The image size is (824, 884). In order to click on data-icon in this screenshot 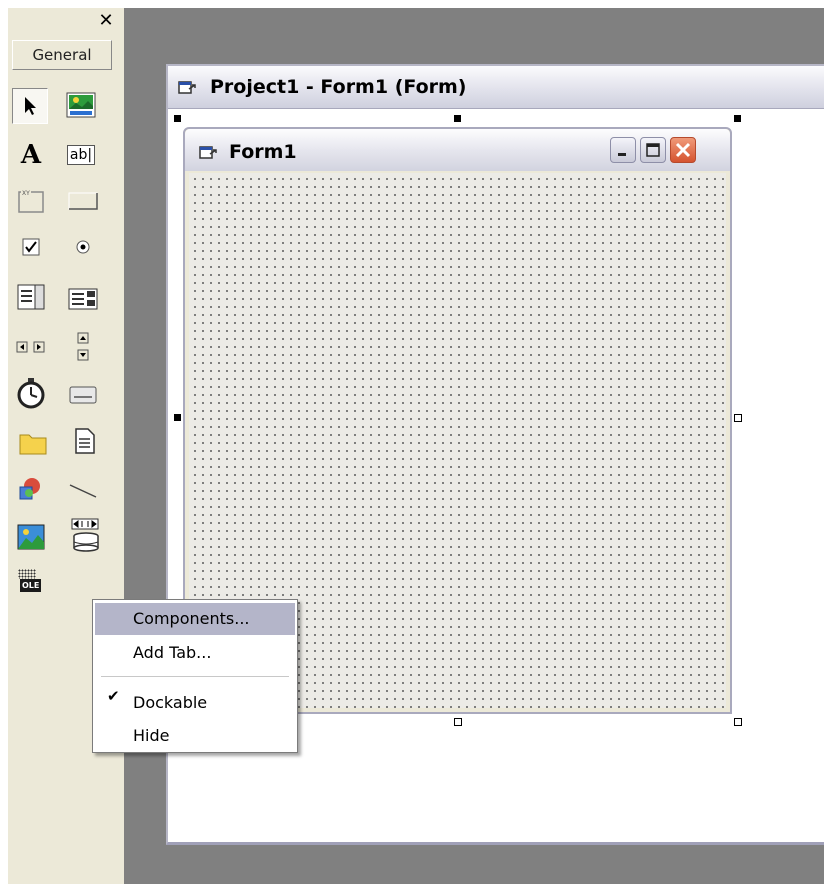, I will do `click(85, 535)`.